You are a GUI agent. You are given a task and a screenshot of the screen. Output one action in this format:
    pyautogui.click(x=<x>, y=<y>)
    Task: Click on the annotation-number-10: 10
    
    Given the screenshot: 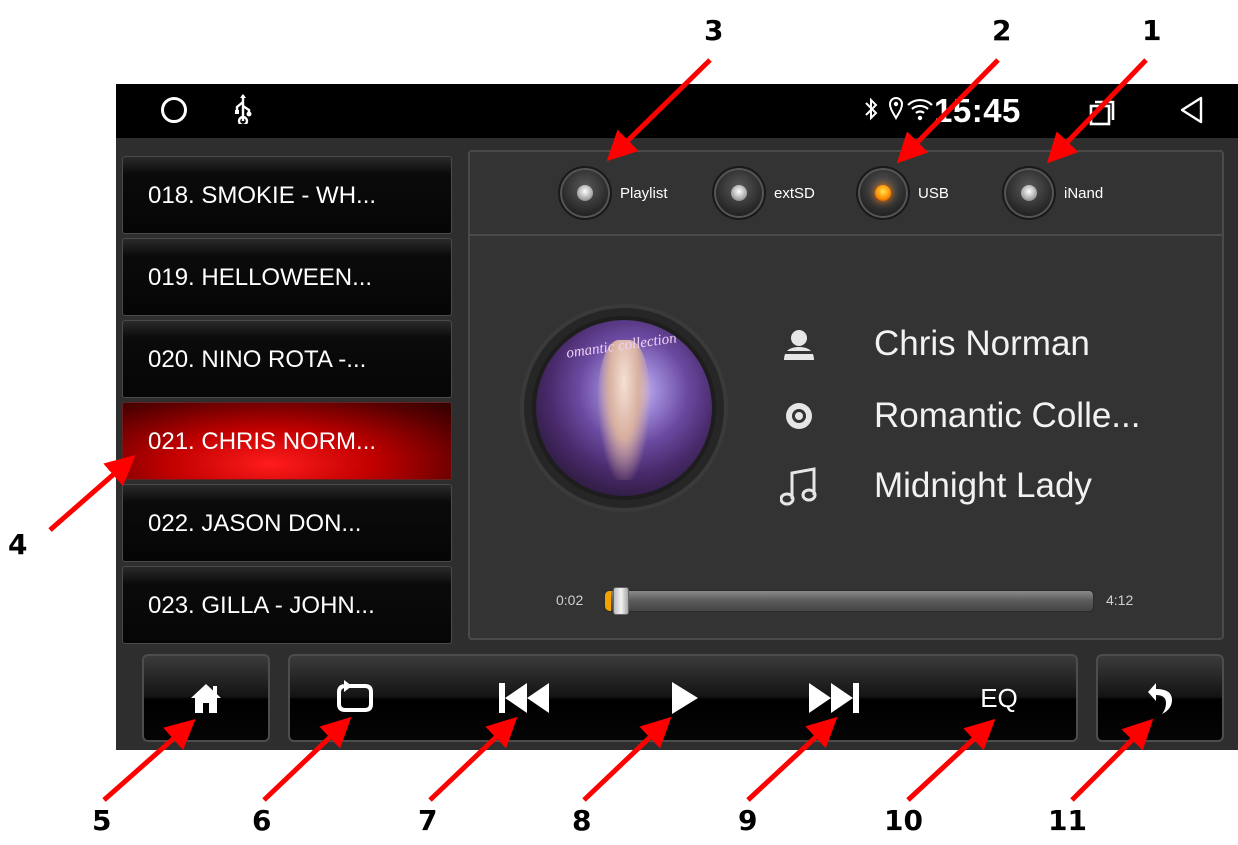 What is the action you would take?
    pyautogui.click(x=903, y=820)
    